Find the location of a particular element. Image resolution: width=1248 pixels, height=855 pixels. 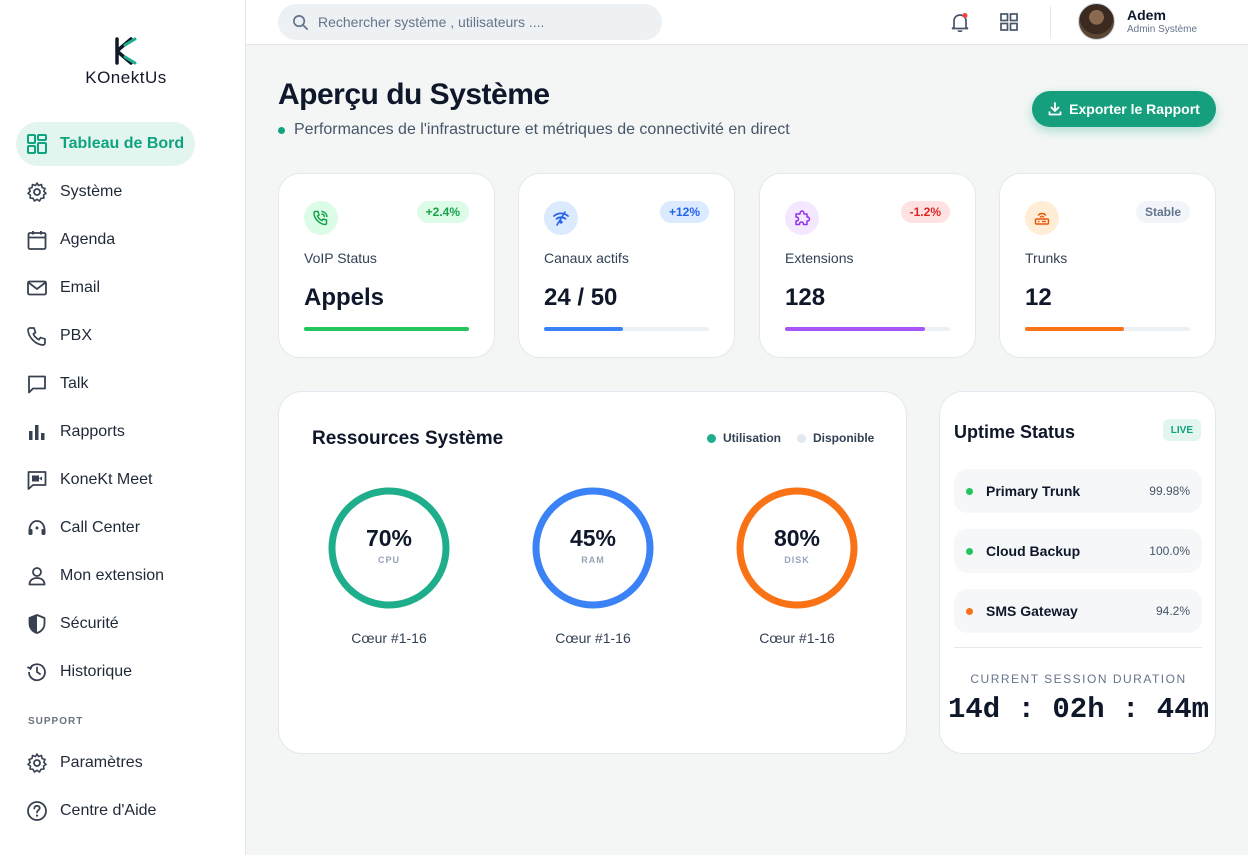

brand-logo: KOnektUs is located at coordinates (126, 62).